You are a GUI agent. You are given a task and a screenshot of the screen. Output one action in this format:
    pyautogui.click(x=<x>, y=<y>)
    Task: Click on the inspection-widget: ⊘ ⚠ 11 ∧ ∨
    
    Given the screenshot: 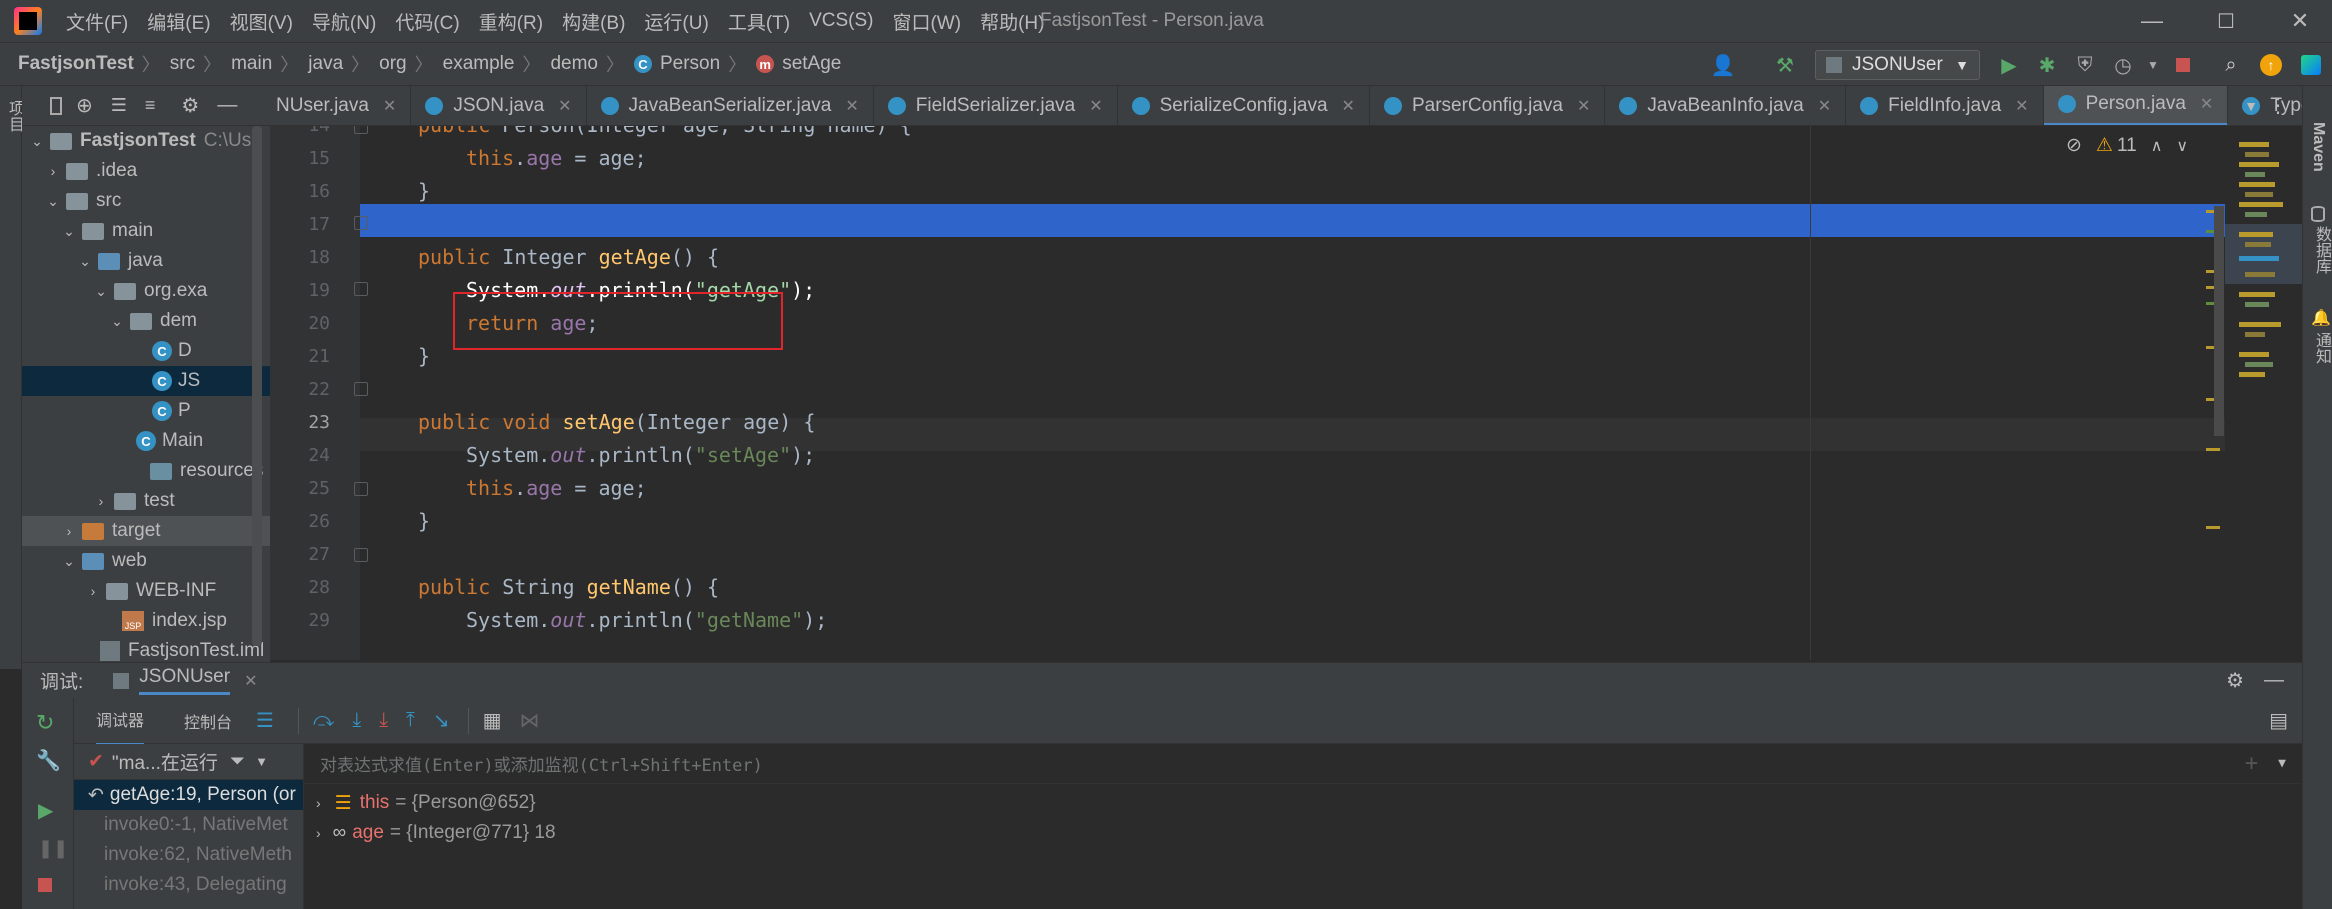 What is the action you would take?
    pyautogui.click(x=2127, y=145)
    